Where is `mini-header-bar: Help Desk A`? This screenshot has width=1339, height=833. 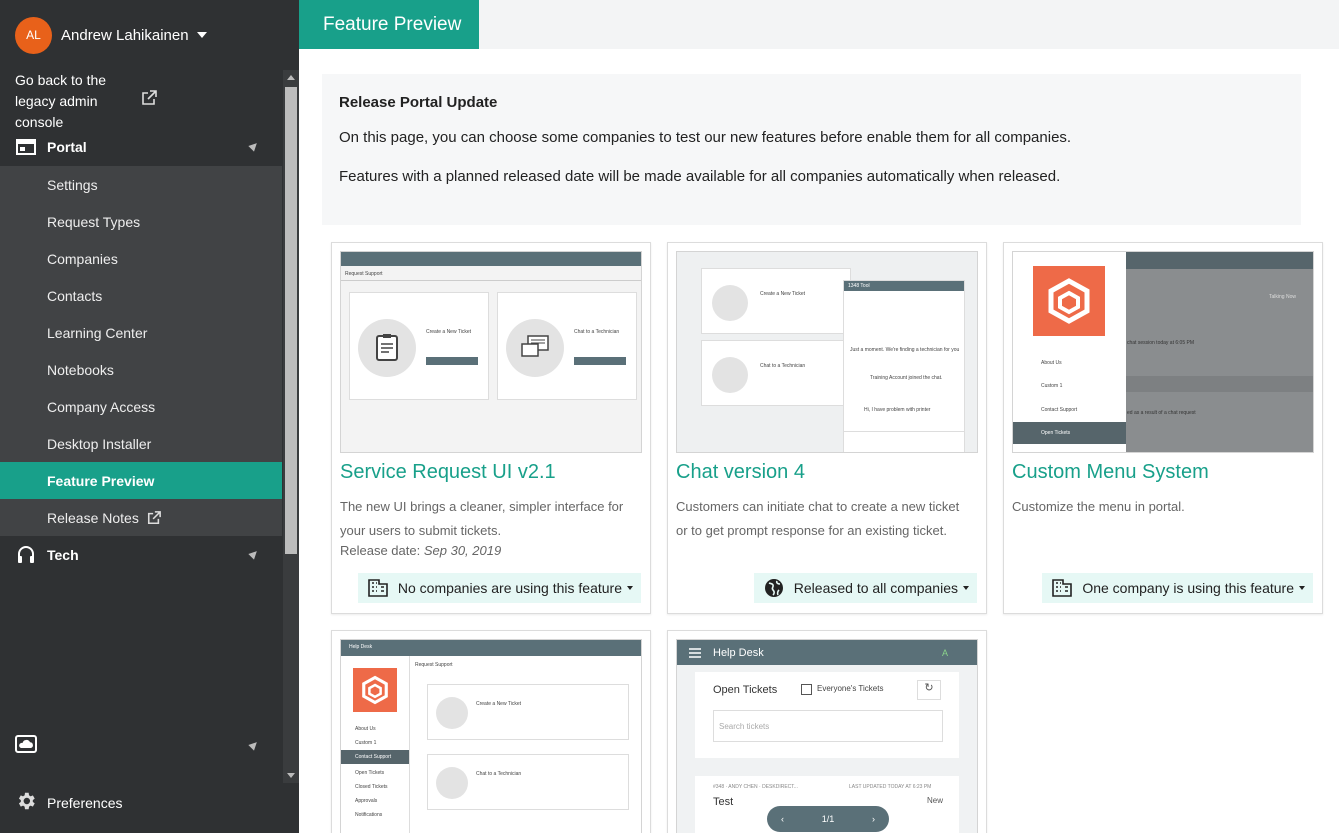
mini-header-bar: Help Desk A is located at coordinates (827, 652).